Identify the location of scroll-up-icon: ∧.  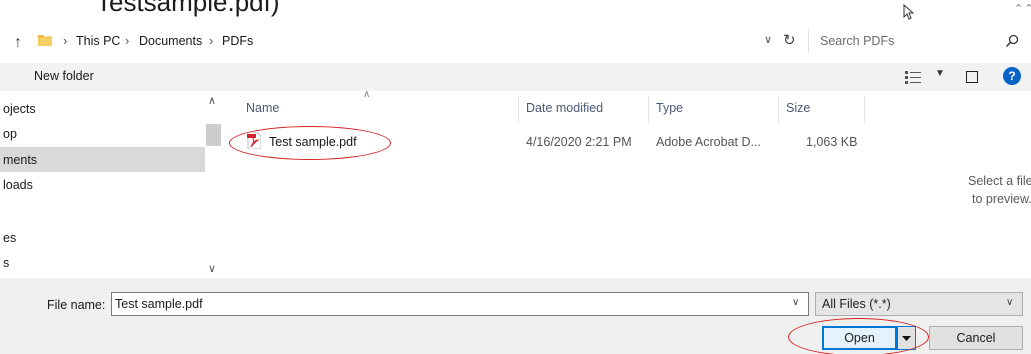
(212, 100).